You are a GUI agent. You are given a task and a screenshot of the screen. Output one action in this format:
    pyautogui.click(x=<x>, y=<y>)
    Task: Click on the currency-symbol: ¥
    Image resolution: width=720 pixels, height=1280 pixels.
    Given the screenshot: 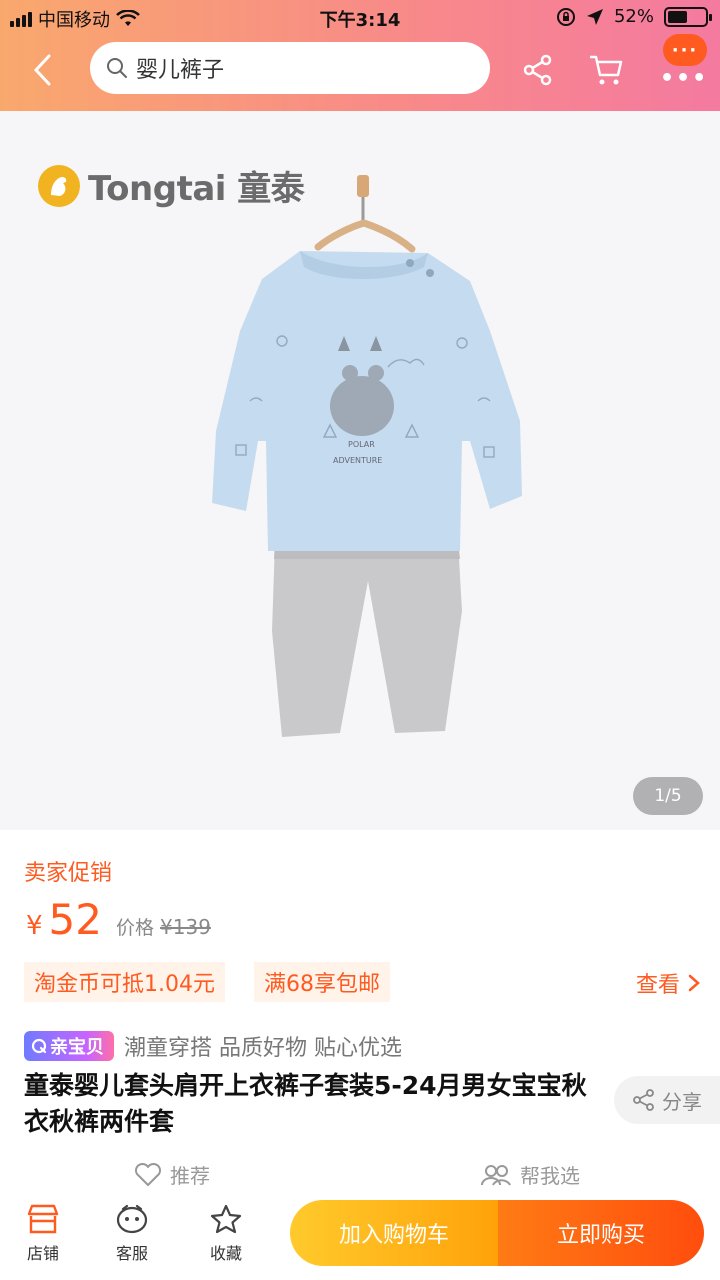 What is the action you would take?
    pyautogui.click(x=34, y=926)
    